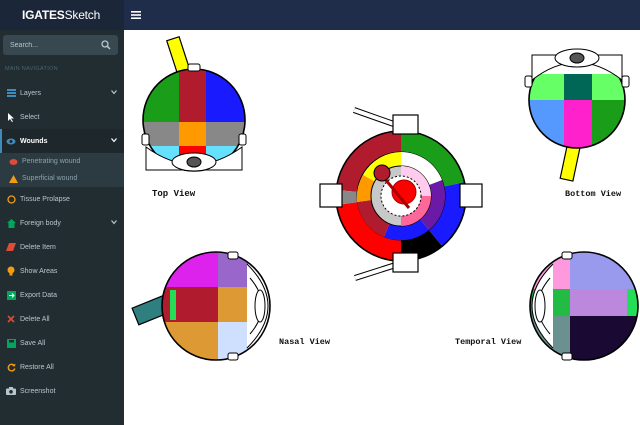  What do you see at coordinates (11, 295) in the screenshot?
I see `export-icon` at bounding box center [11, 295].